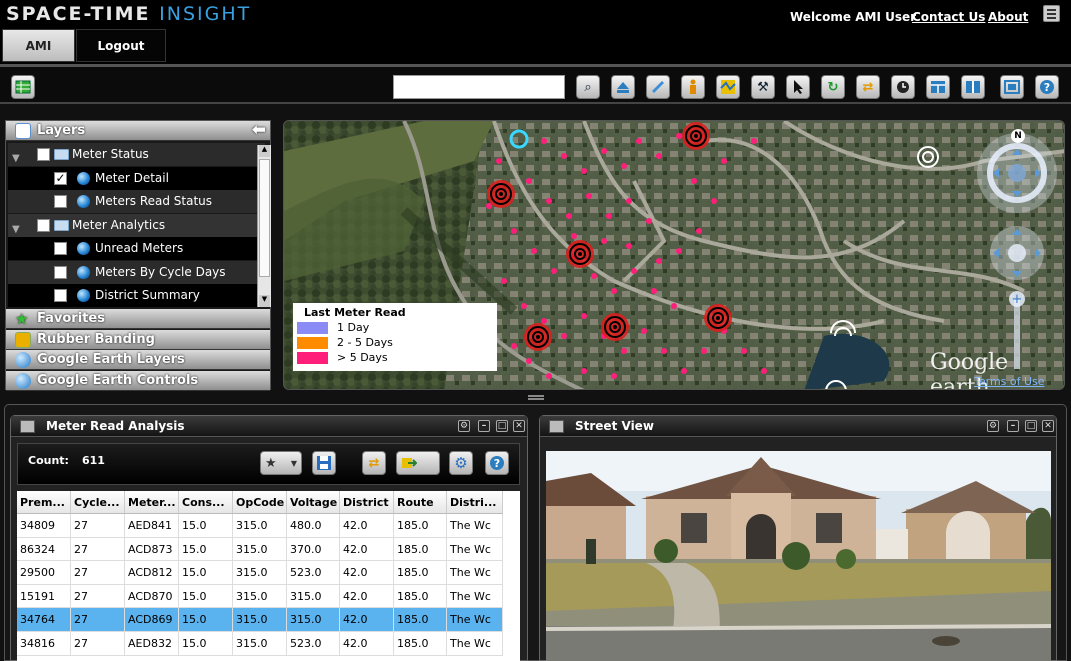  What do you see at coordinates (479, 87) in the screenshot?
I see `search-input` at bounding box center [479, 87].